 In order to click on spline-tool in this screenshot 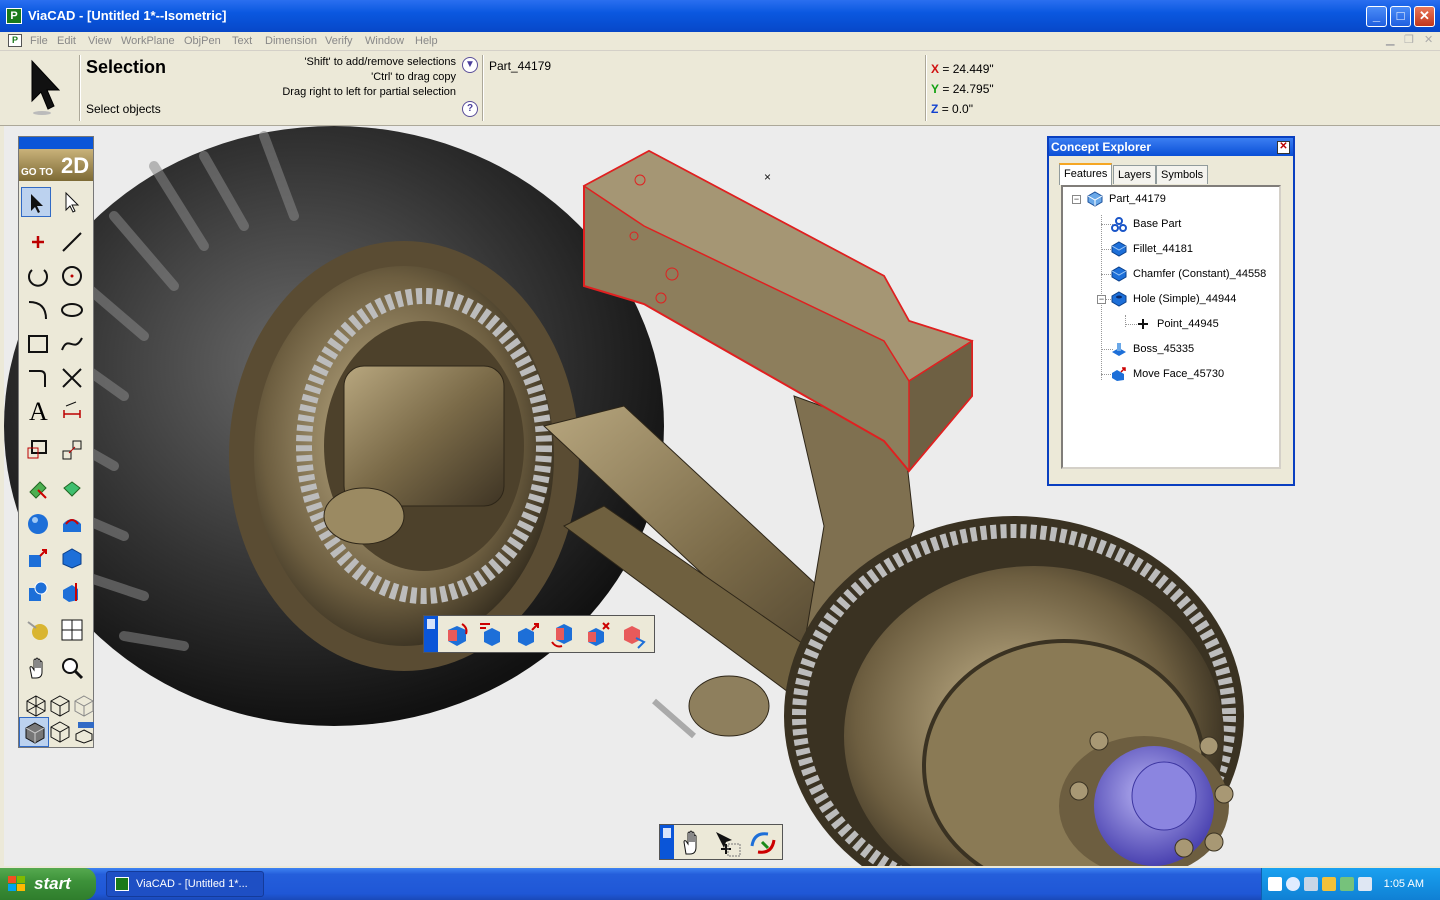, I will do `click(72, 344)`.